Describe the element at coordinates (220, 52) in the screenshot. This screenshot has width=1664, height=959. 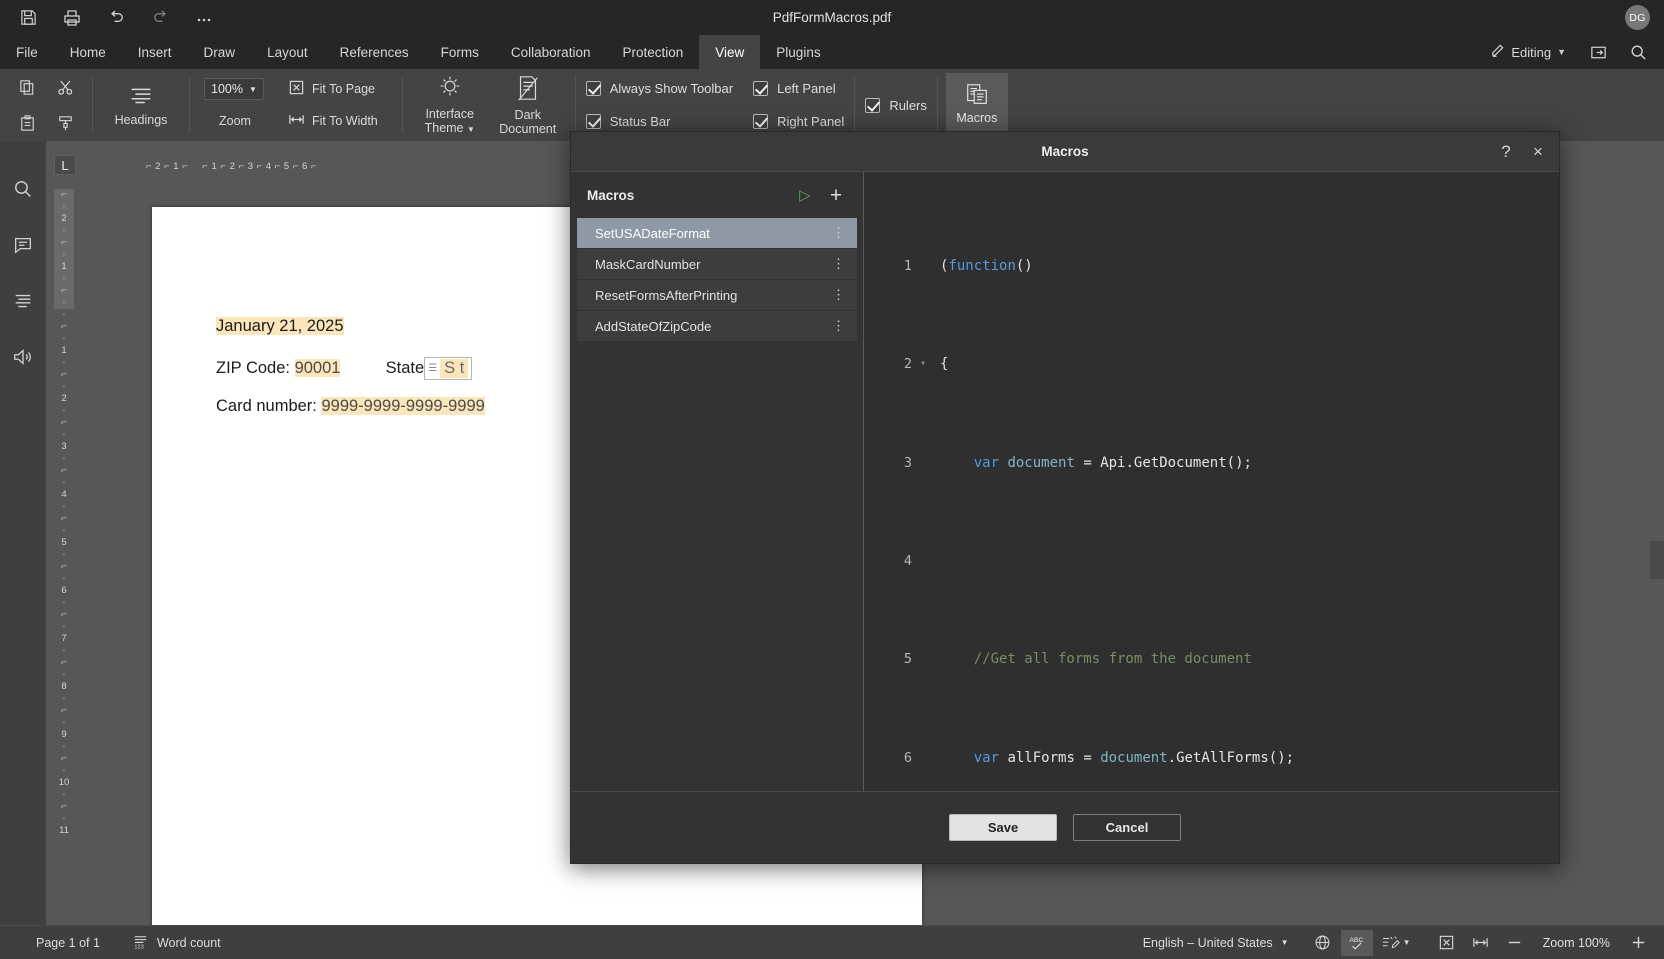
I see `tab-draw: Draw` at that location.